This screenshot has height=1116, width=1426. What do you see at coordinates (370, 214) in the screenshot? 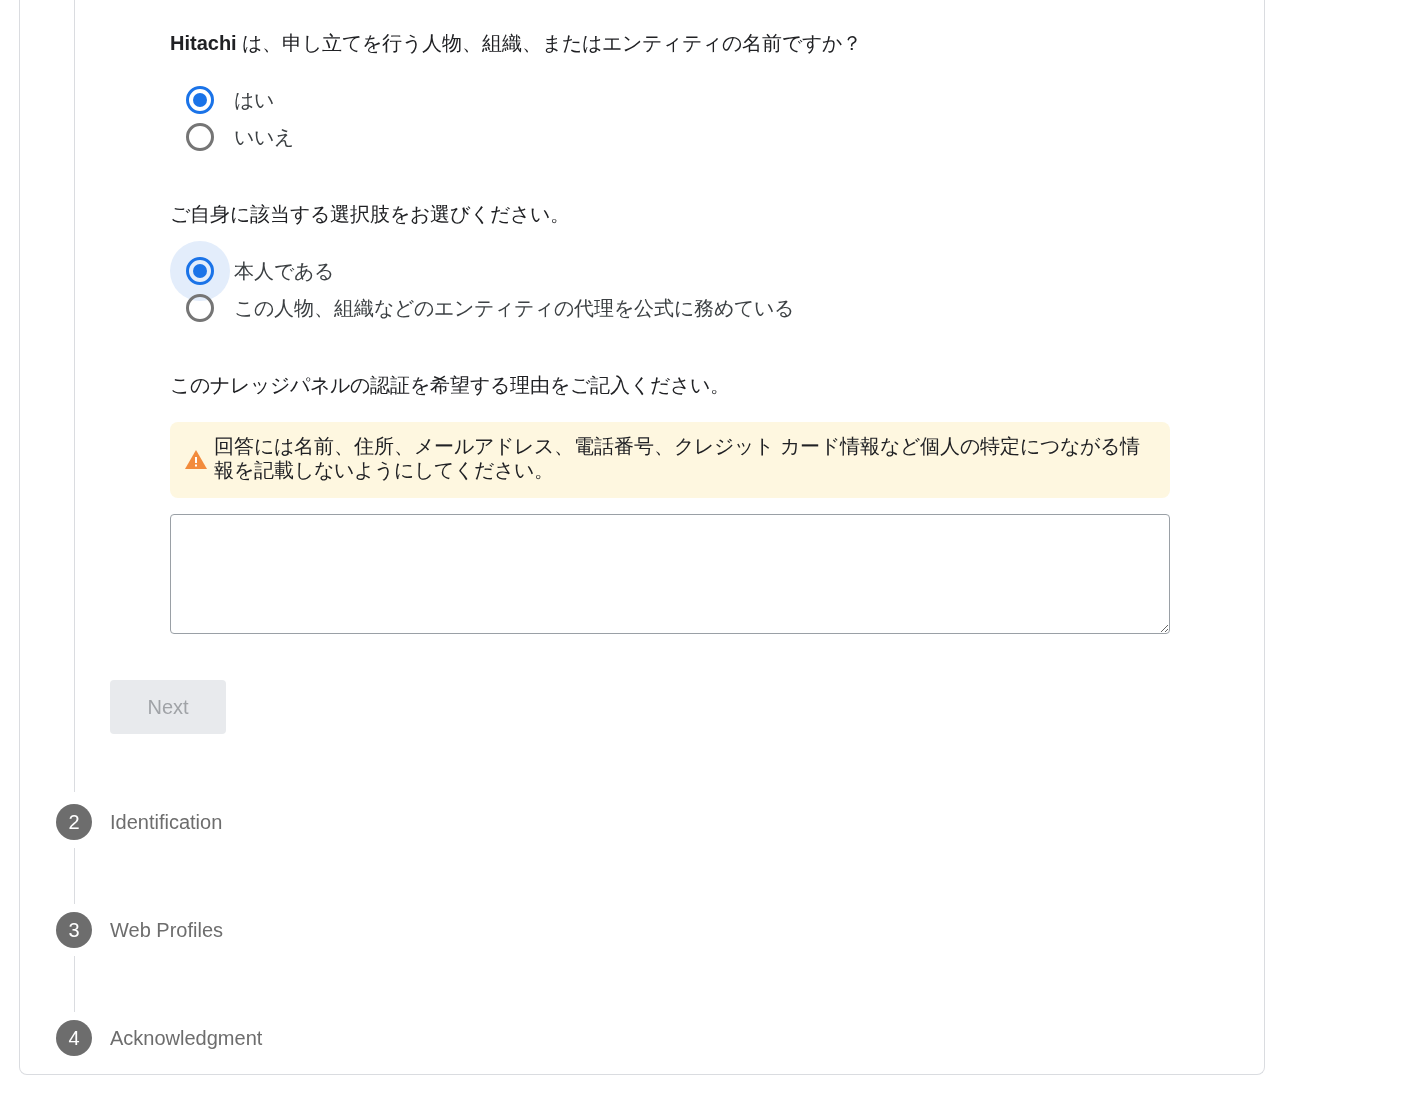
I see `question-text: ご自身に該当する選択肢をお選びください。` at bounding box center [370, 214].